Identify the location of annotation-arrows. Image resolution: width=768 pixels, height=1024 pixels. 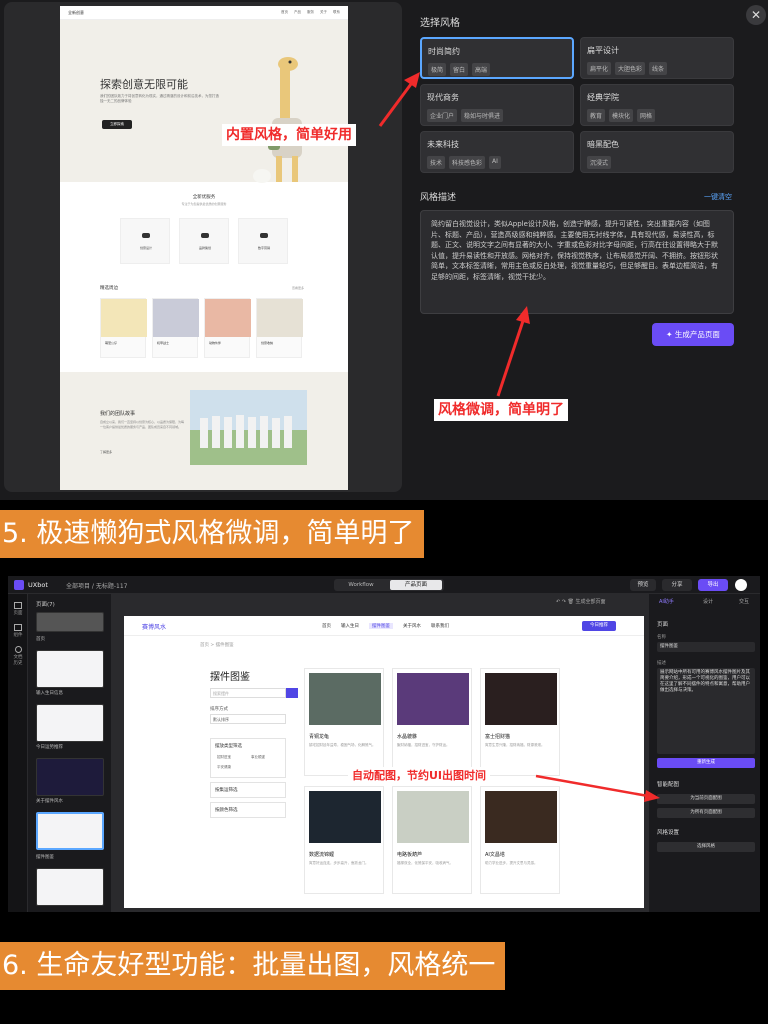
(454, 234).